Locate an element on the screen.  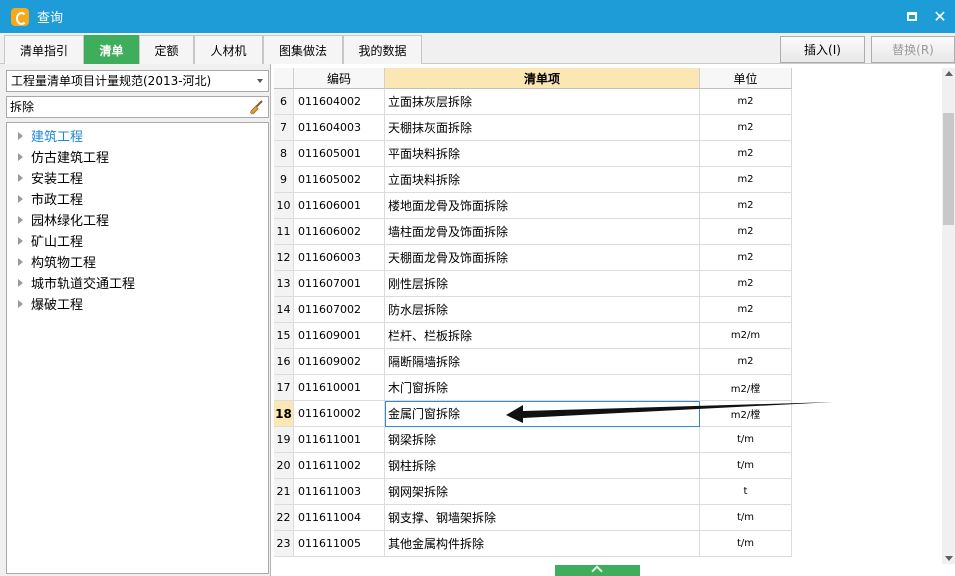
tab-quota: 定额 is located at coordinates (166, 49).